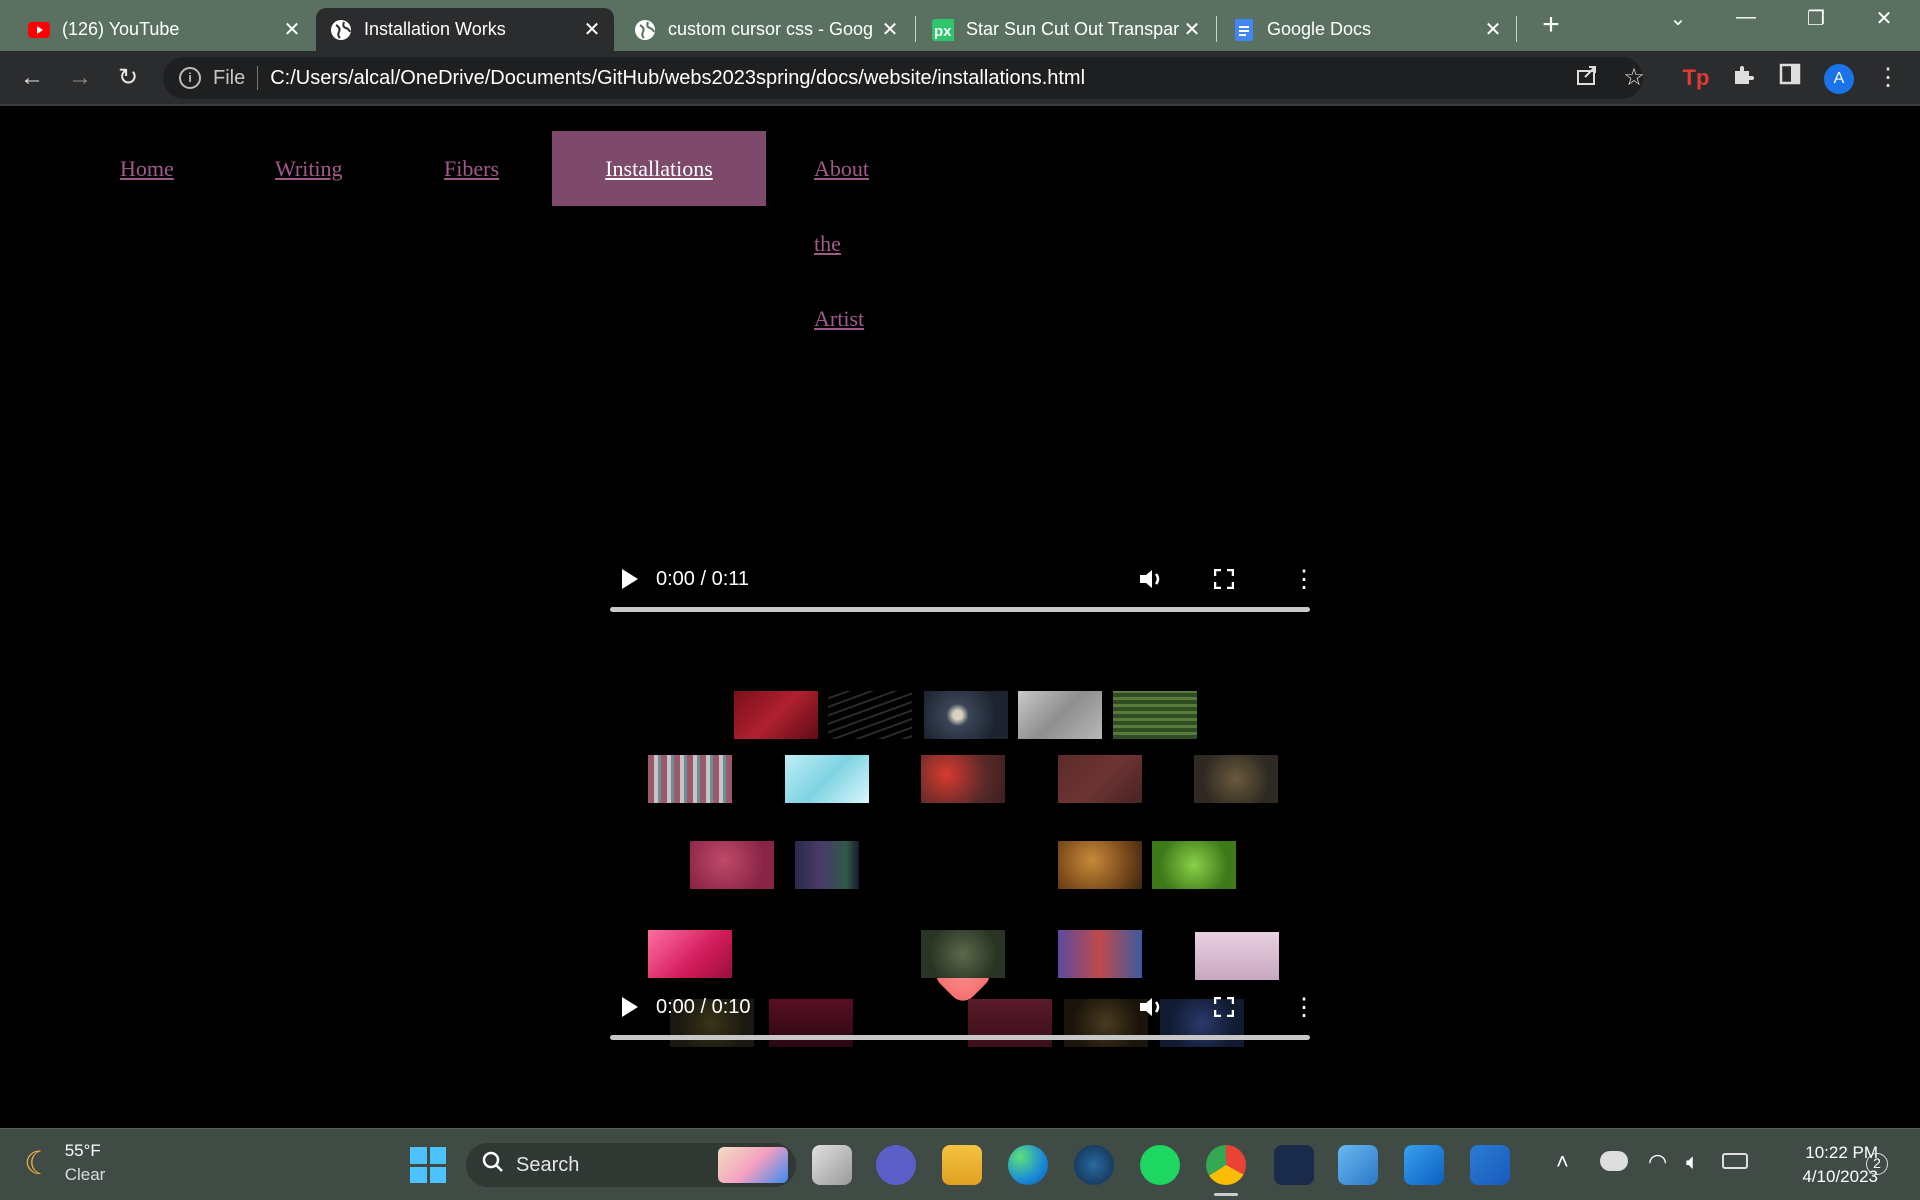  I want to click on svg-text: px, so click(943, 31).